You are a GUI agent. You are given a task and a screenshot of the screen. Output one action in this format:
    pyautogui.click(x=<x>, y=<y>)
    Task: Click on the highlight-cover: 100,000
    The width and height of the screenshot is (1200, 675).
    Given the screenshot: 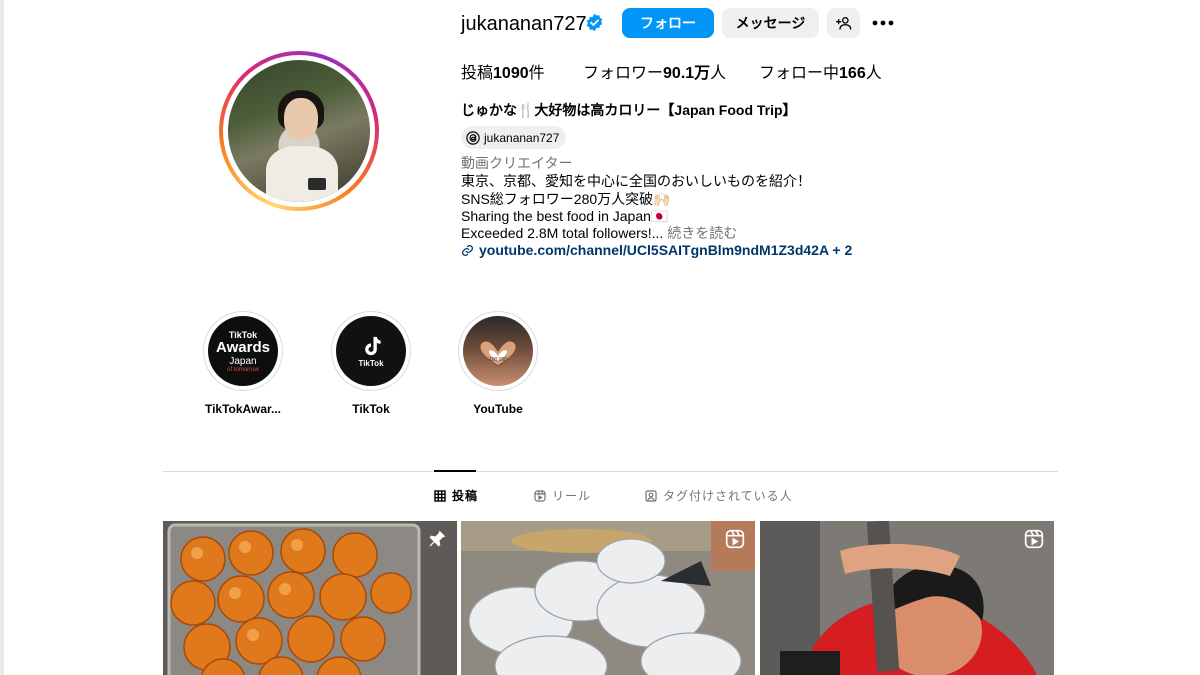 What is the action you would take?
    pyautogui.click(x=498, y=351)
    